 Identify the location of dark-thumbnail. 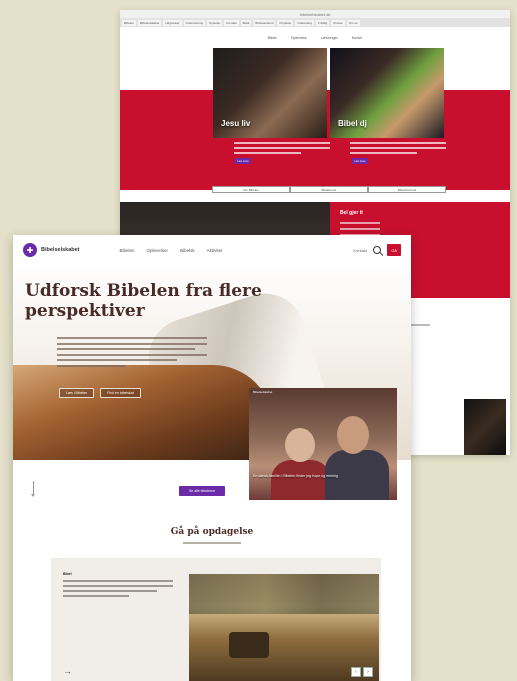
(485, 427).